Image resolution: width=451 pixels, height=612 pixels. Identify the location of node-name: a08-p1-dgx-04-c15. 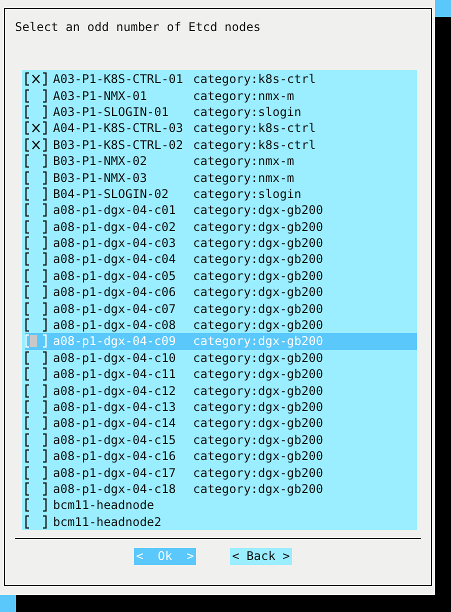
(115, 439).